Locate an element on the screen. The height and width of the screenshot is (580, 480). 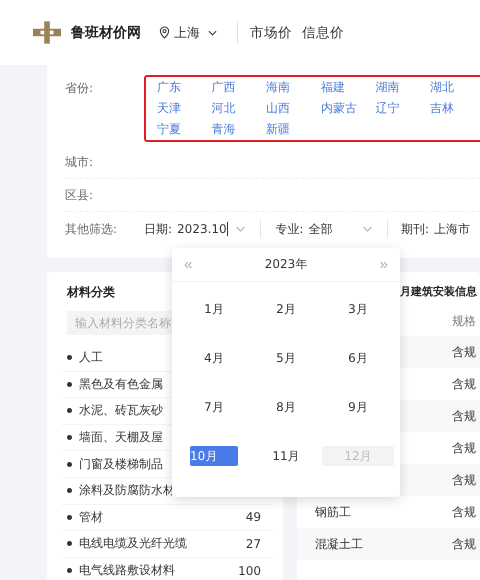
item-count: 100 is located at coordinates (249, 571).